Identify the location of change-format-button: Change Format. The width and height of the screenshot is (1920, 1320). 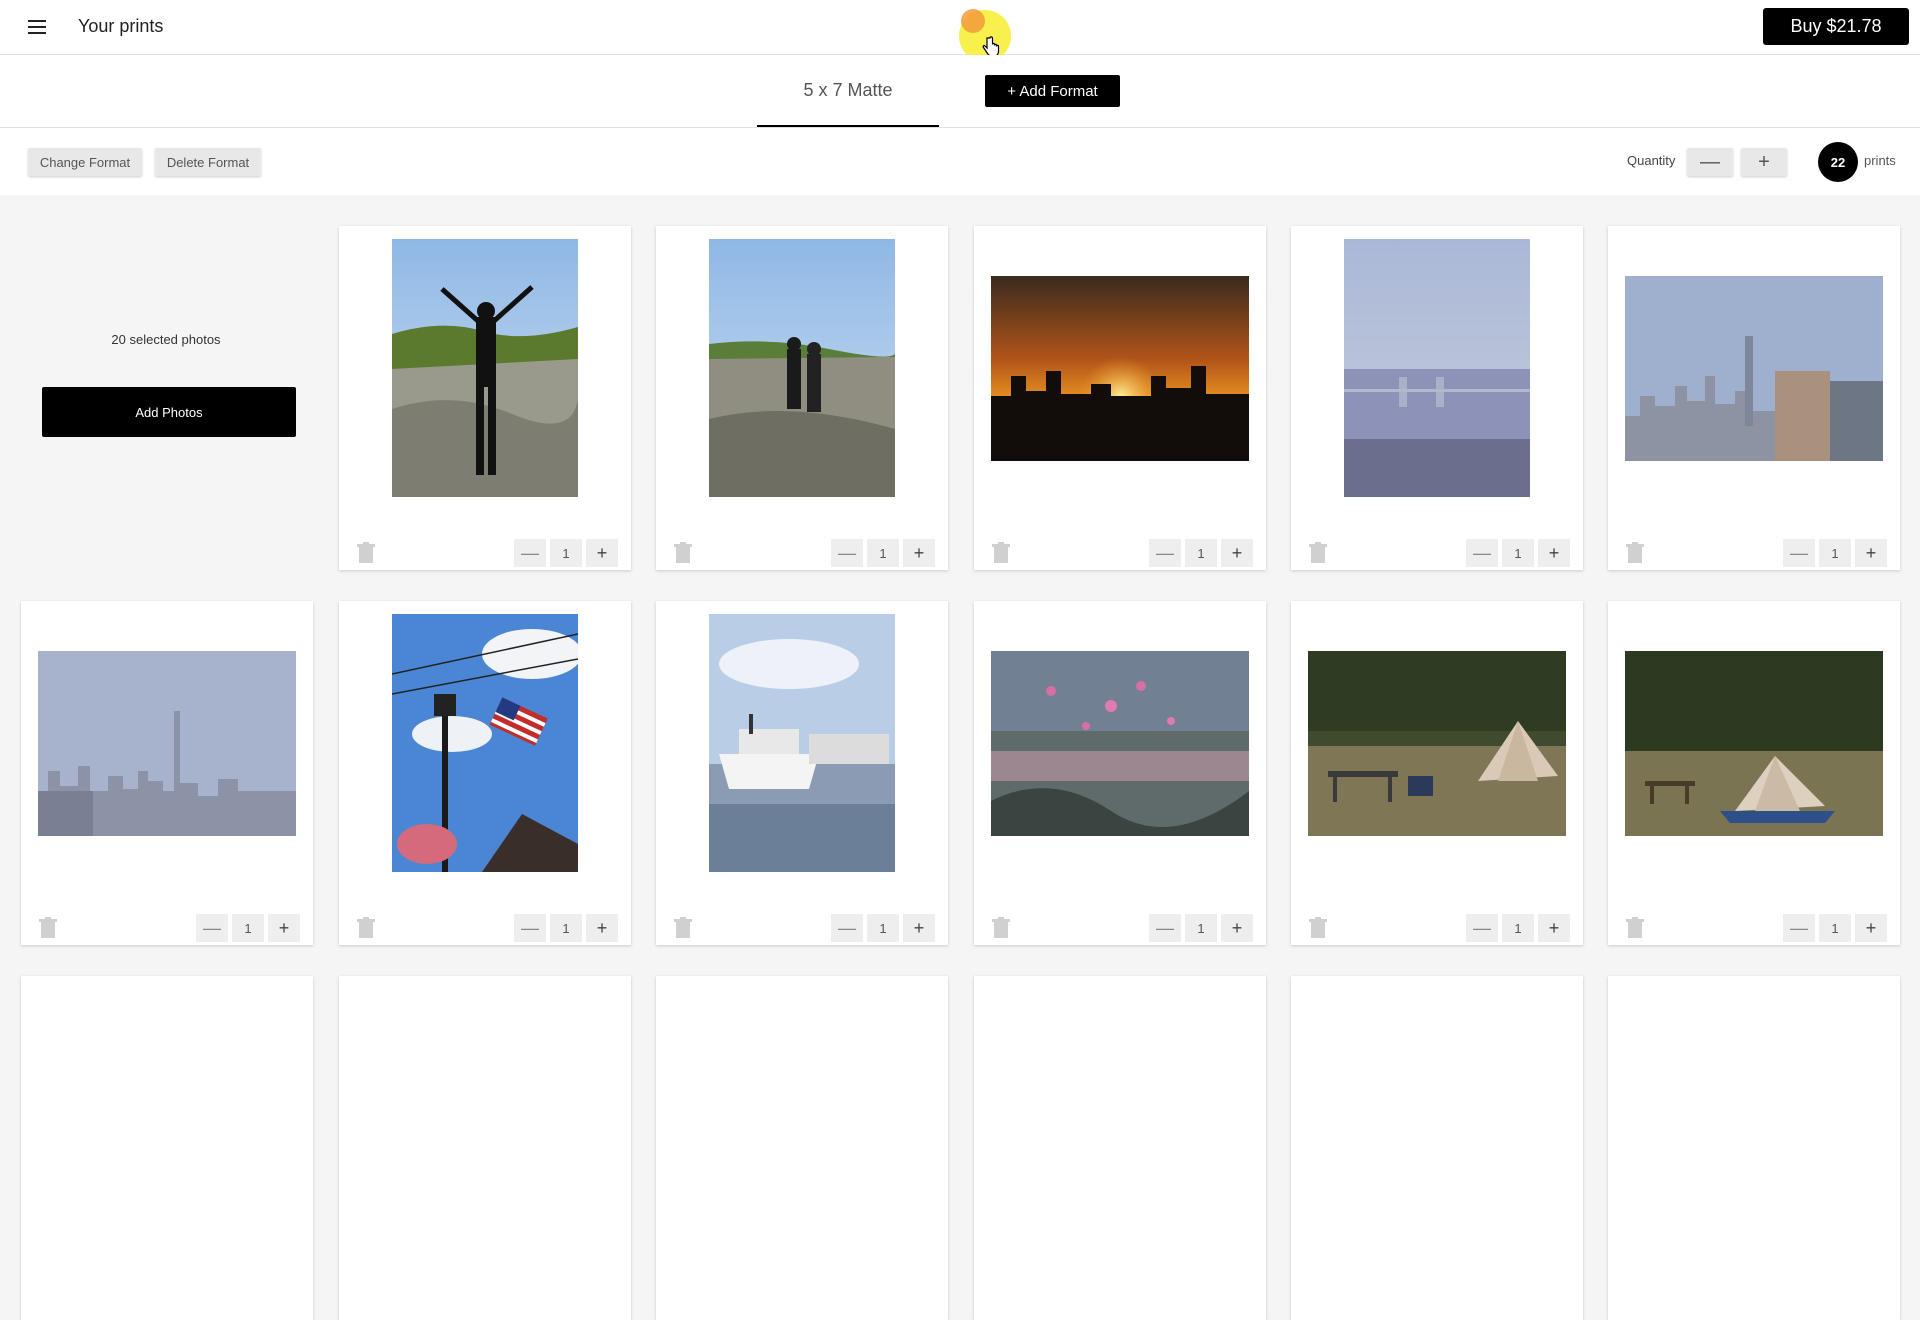
(85, 162).